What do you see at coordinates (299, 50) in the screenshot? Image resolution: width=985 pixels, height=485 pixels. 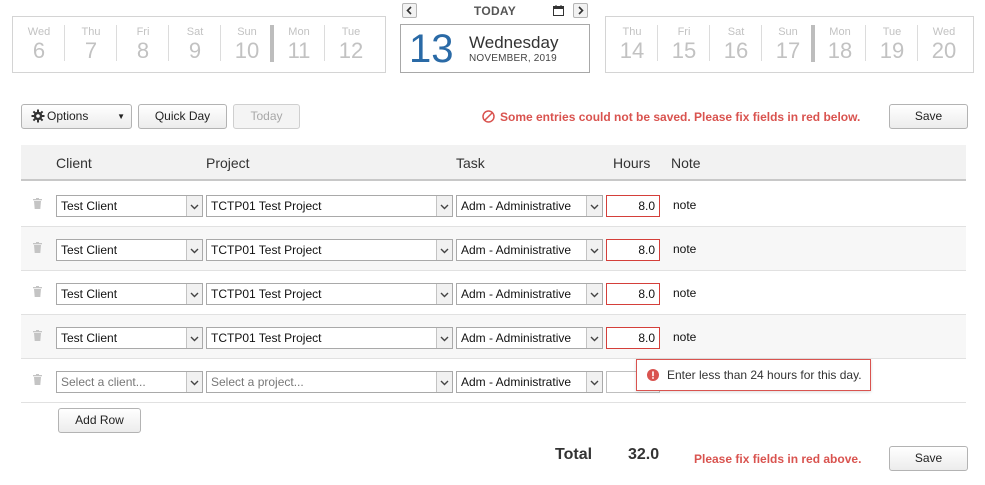 I see `day-number: 11` at bounding box center [299, 50].